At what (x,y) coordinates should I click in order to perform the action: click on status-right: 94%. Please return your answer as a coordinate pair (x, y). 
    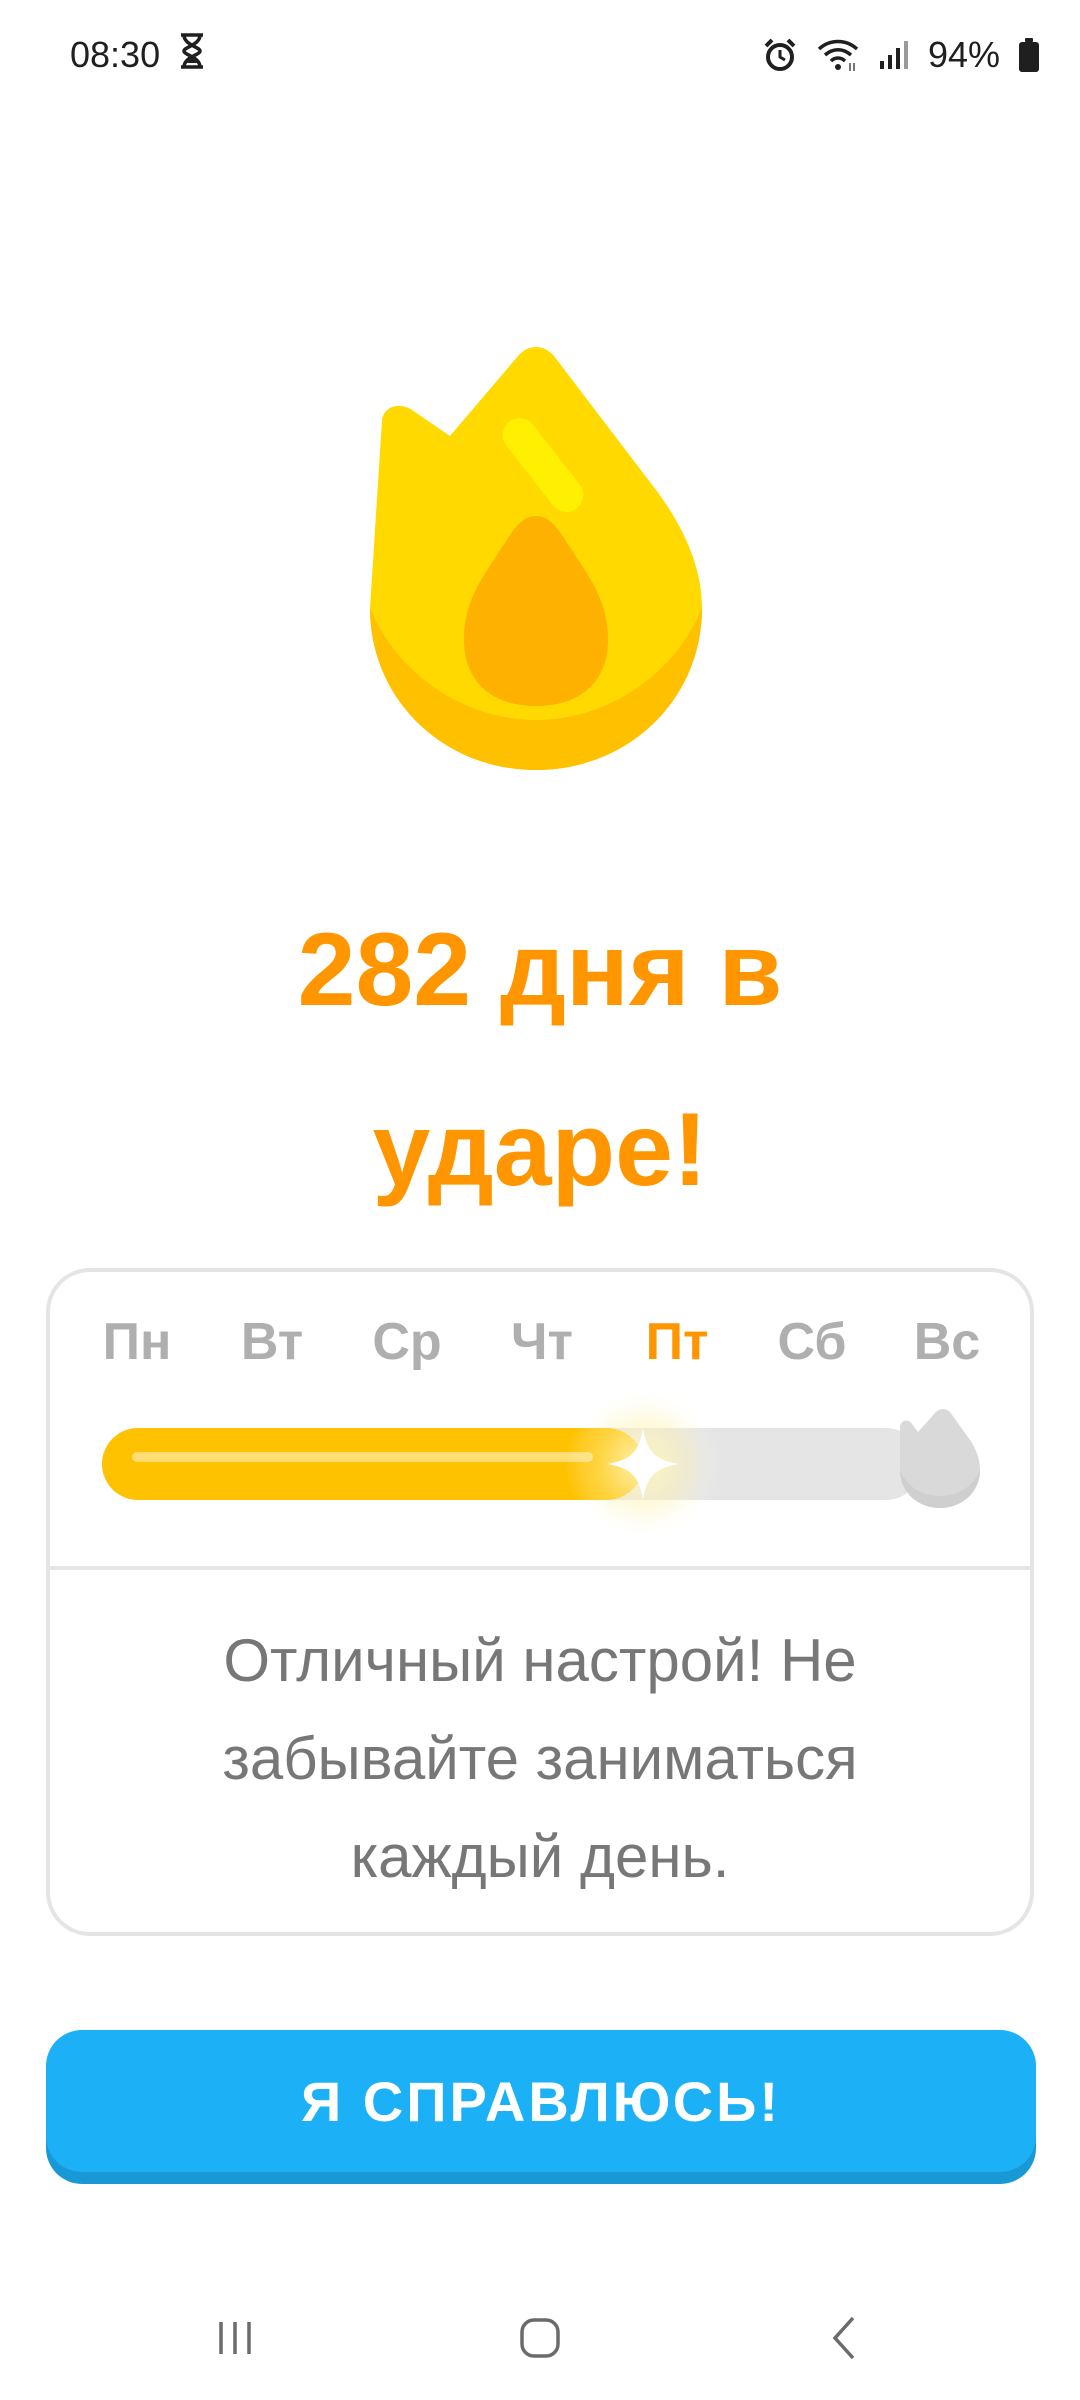
    Looking at the image, I should click on (901, 55).